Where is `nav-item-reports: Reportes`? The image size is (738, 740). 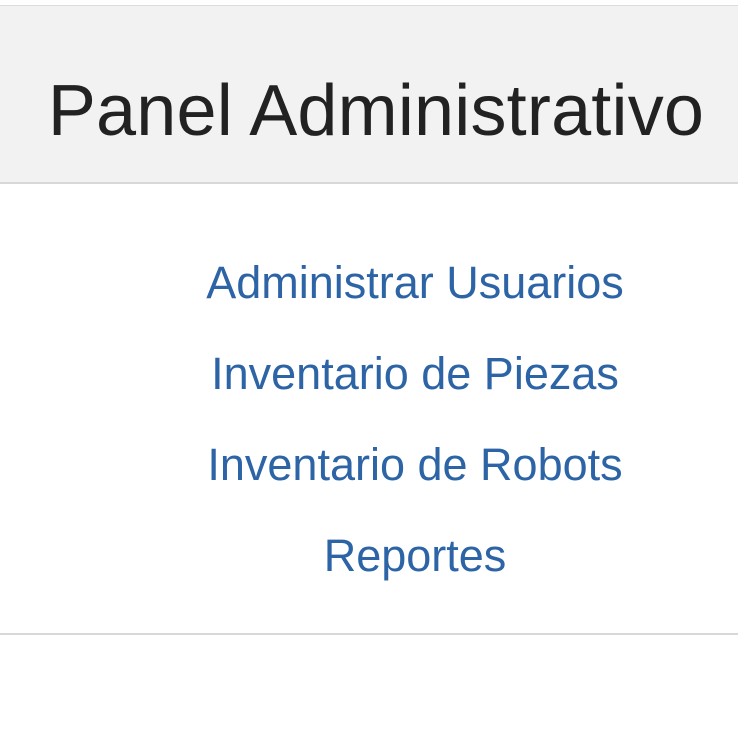
nav-item-reports: Reportes is located at coordinates (415, 573).